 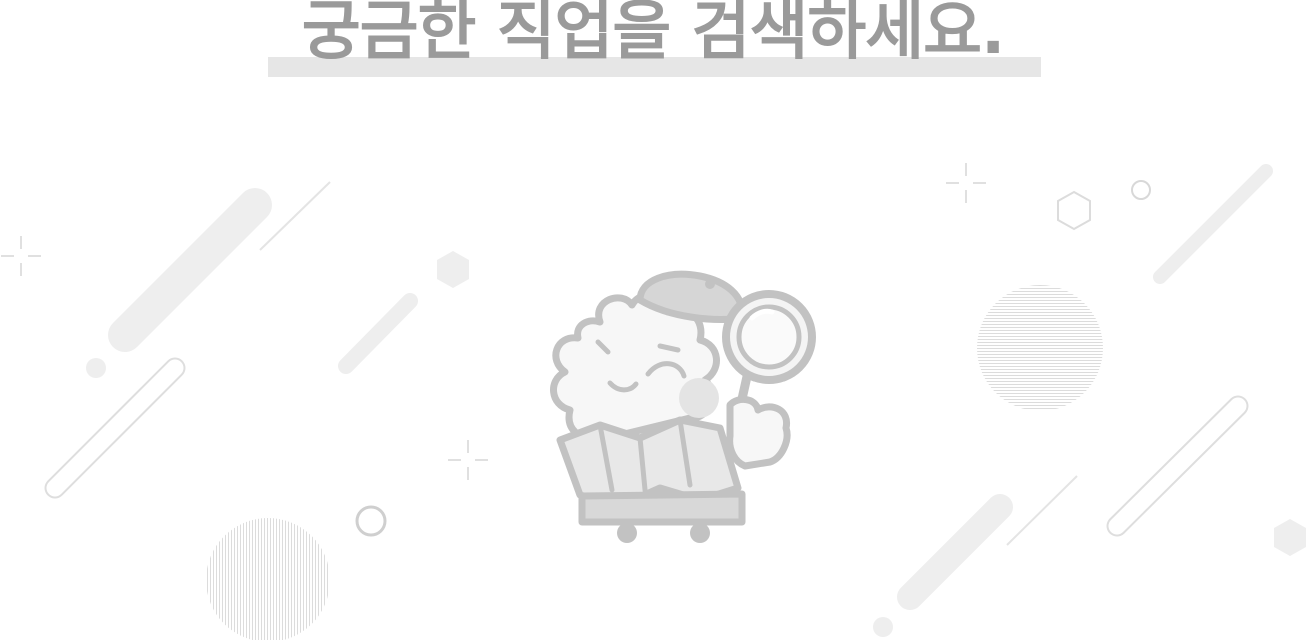 What do you see at coordinates (1074, 210) in the screenshot?
I see `hexagon-outline-icon` at bounding box center [1074, 210].